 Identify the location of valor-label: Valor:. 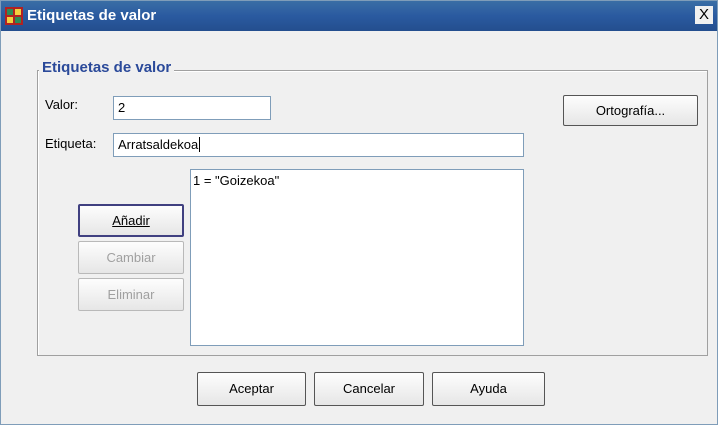
(61, 104).